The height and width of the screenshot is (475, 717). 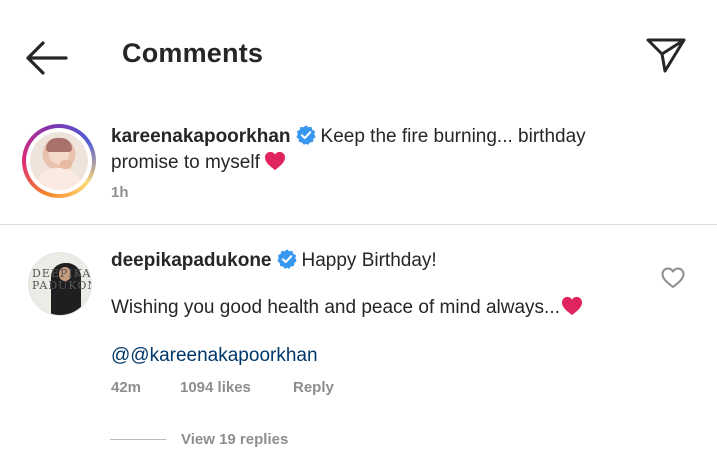 I want to click on caption-text-line2: promise to myself, so click(x=185, y=162).